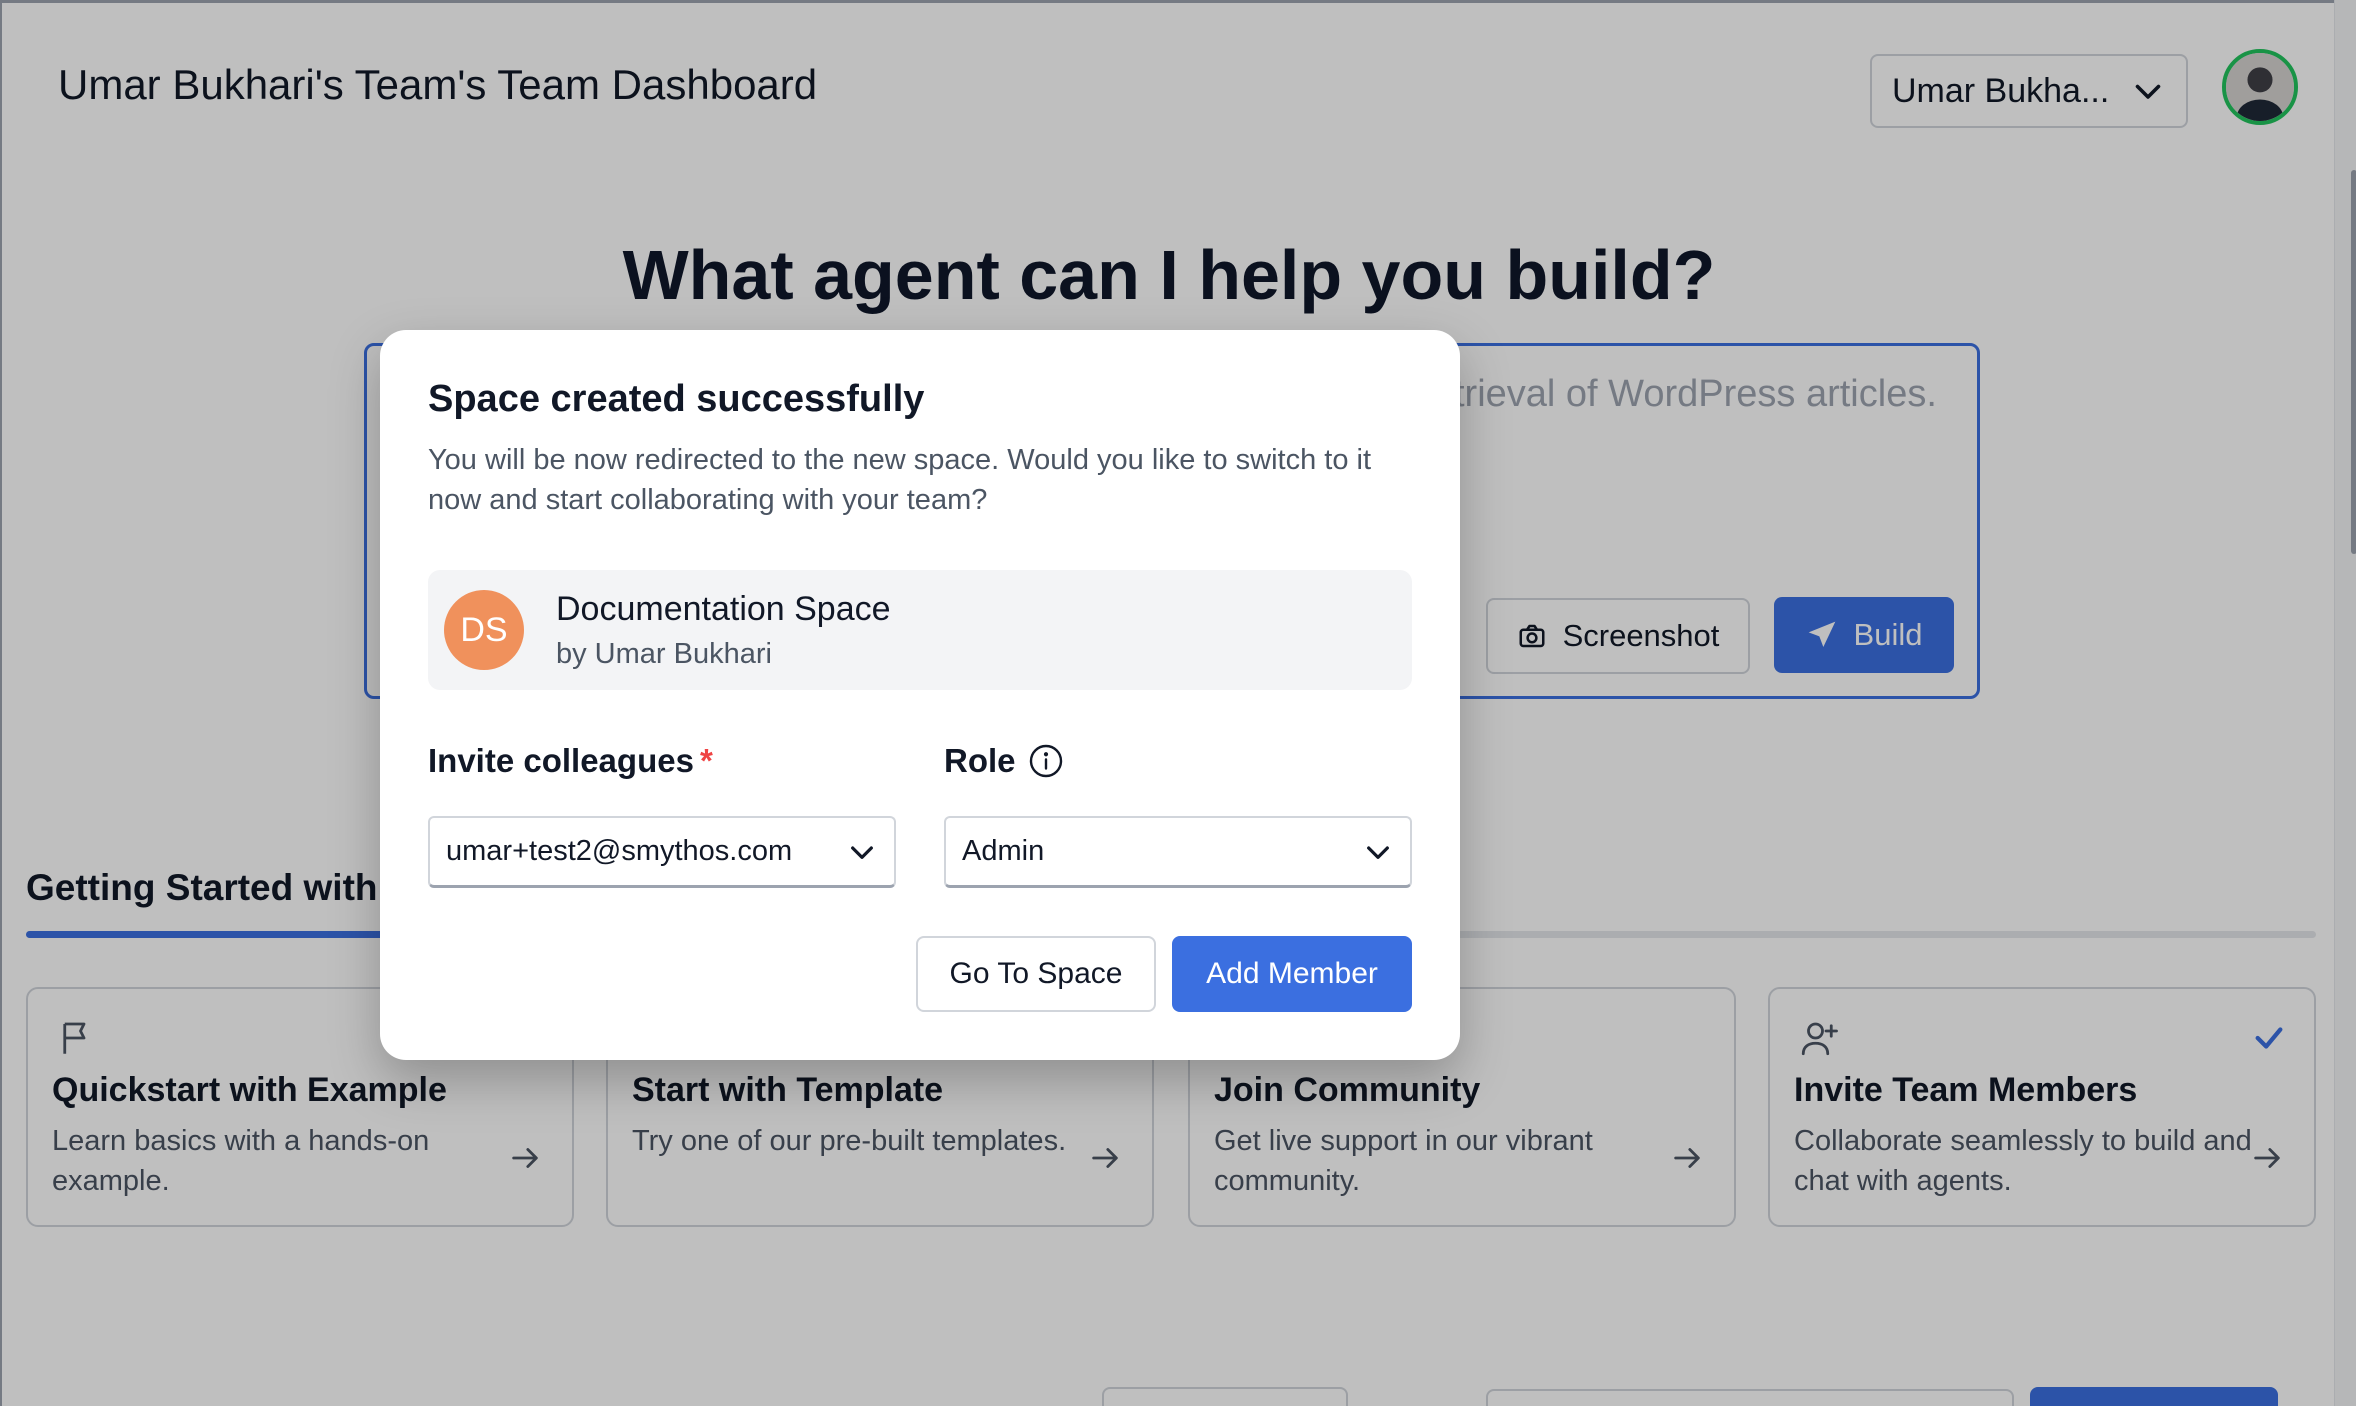  I want to click on space-owner: by Umar Bukhari, so click(664, 654).